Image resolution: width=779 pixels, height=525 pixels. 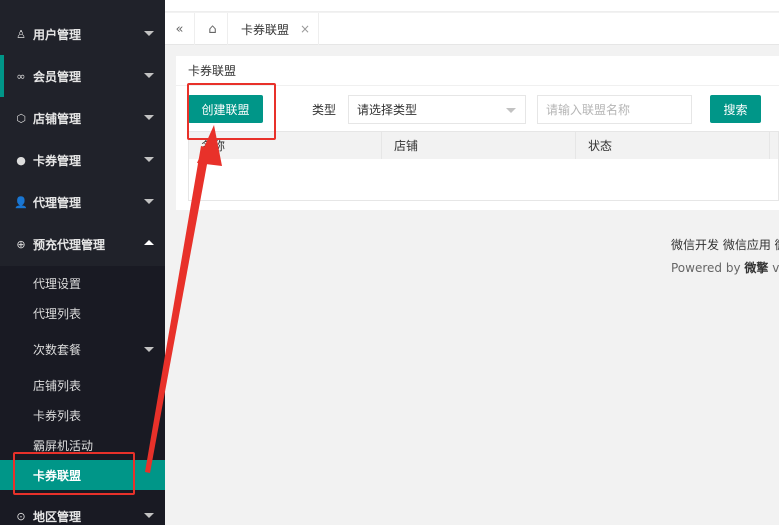 What do you see at coordinates (183, 299) in the screenshot?
I see `annotation-arrow` at bounding box center [183, 299].